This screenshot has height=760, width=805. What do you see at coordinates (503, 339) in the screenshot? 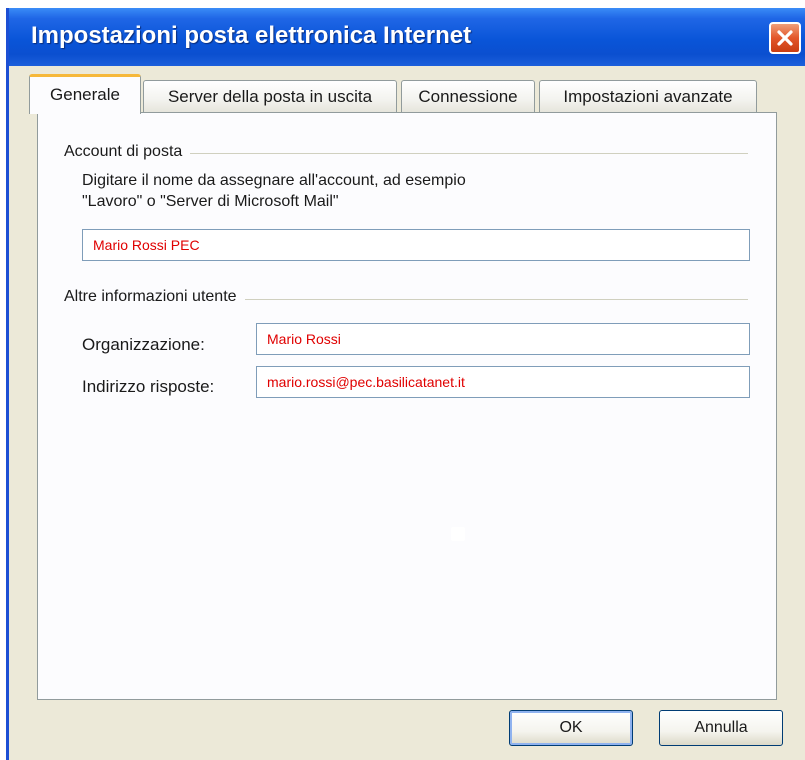
I see `organization-input: Mario Rossi` at bounding box center [503, 339].